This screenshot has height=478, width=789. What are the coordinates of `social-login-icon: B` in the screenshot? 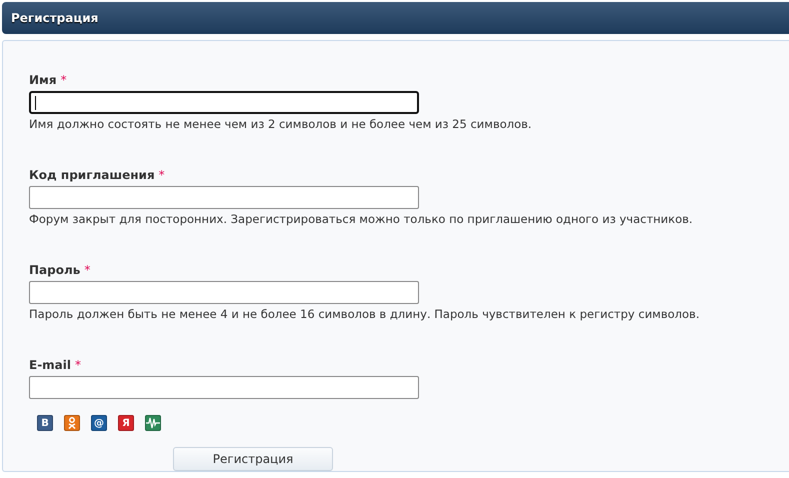 It's located at (45, 423).